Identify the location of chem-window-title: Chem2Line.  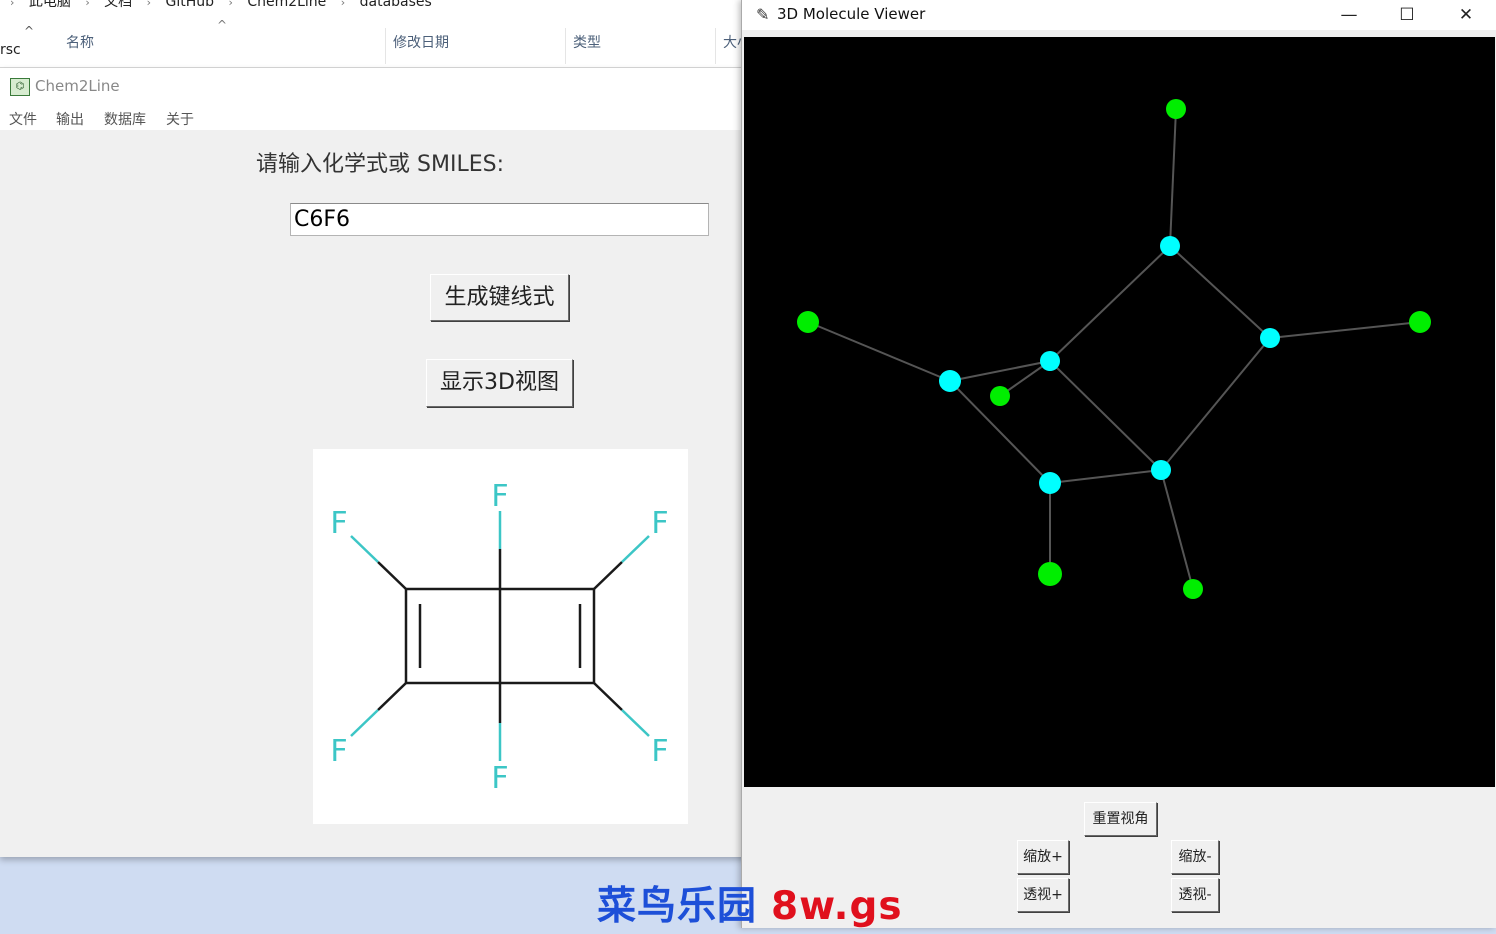
(77, 86).